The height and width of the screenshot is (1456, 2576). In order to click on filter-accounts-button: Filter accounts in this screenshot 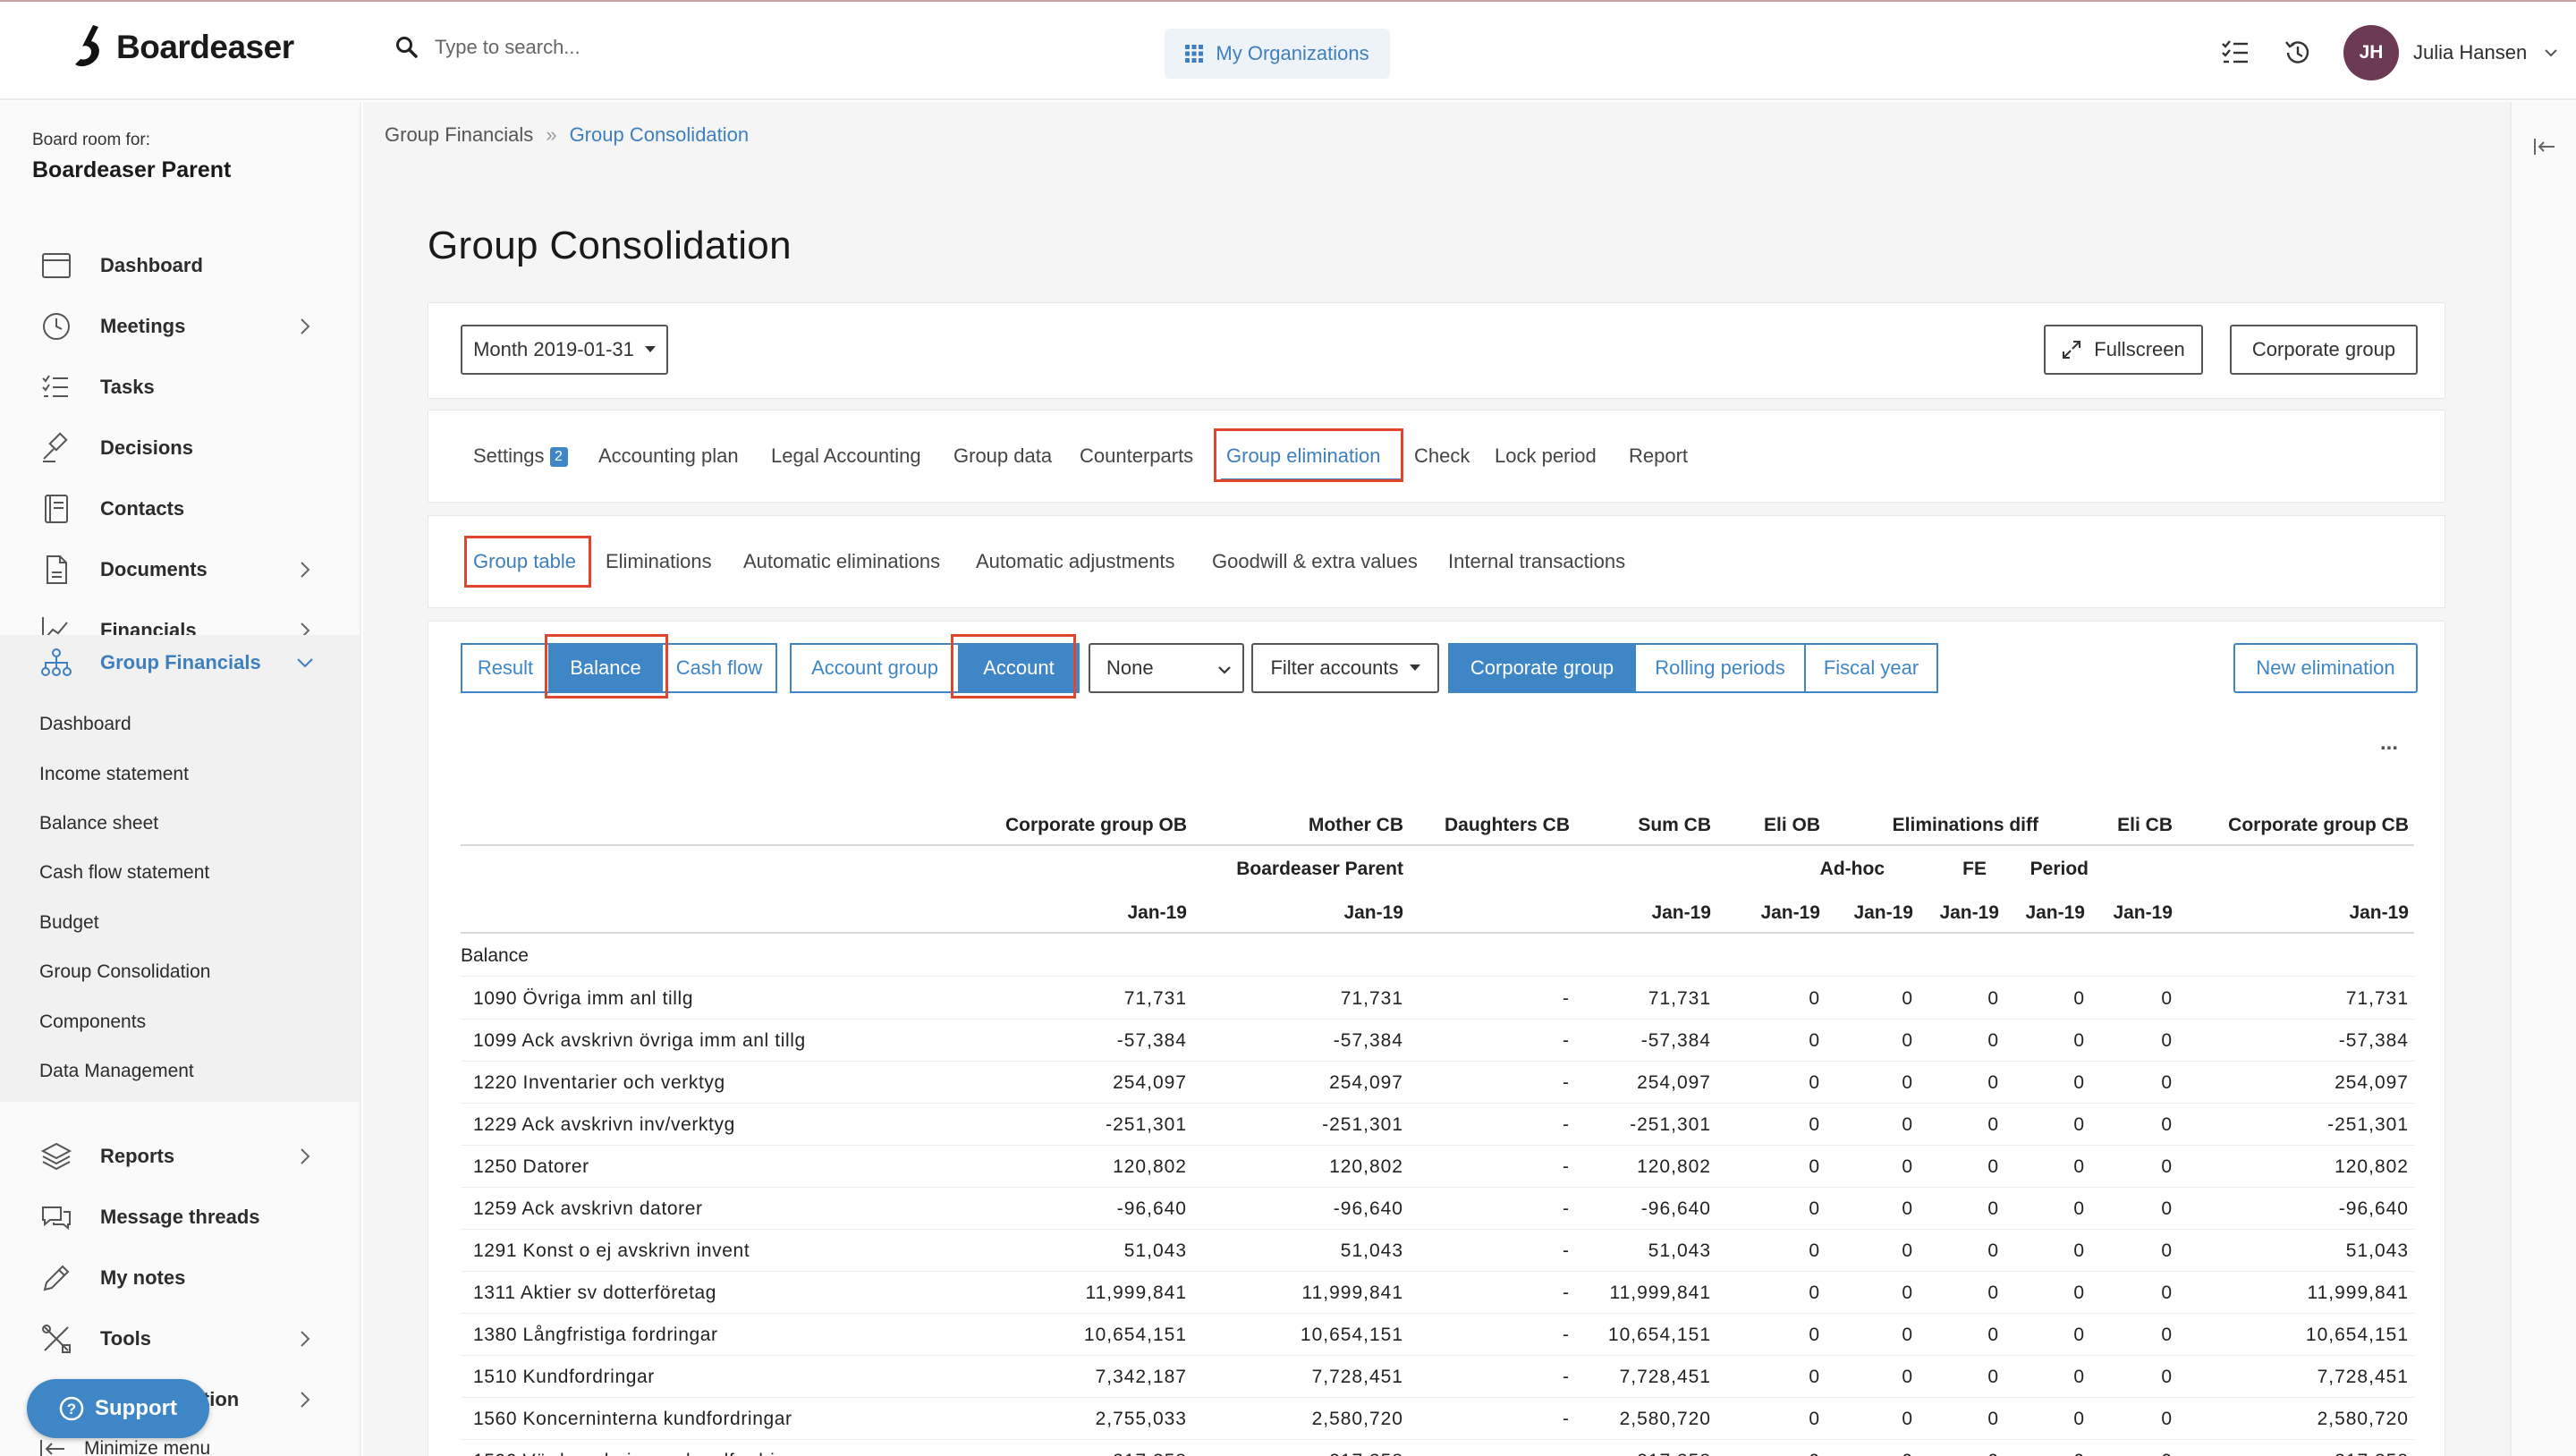, I will do `click(1345, 668)`.